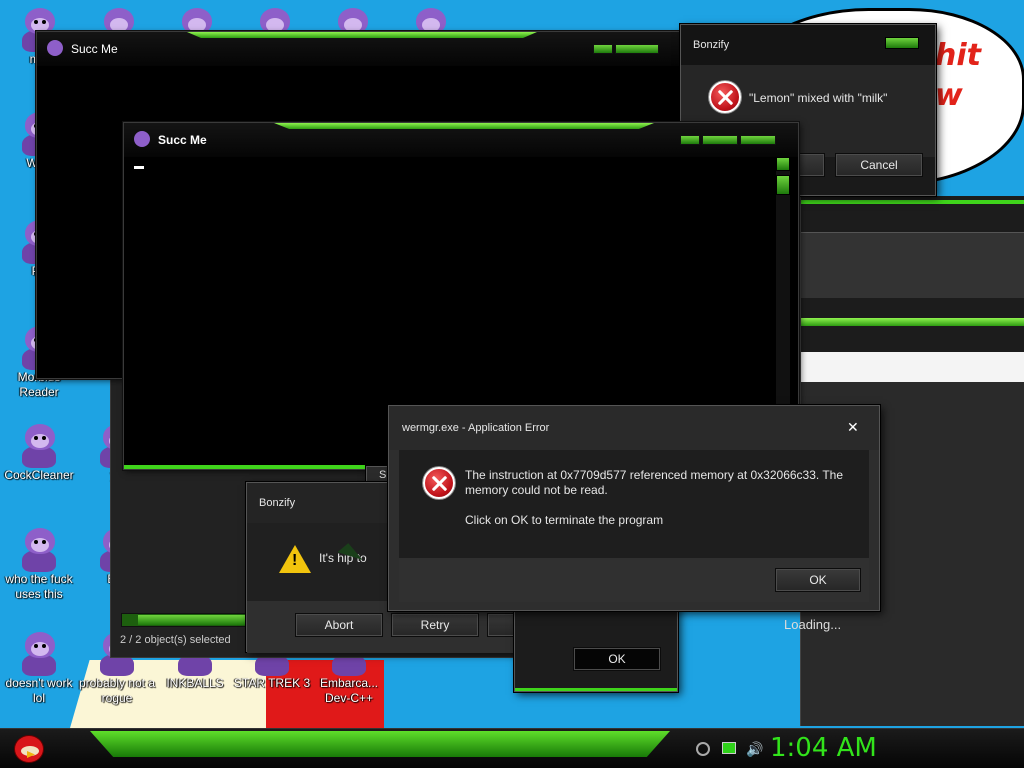 Image resolution: width=1024 pixels, height=768 pixels. What do you see at coordinates (139, 166) in the screenshot?
I see `text-cursor: ▬` at bounding box center [139, 166].